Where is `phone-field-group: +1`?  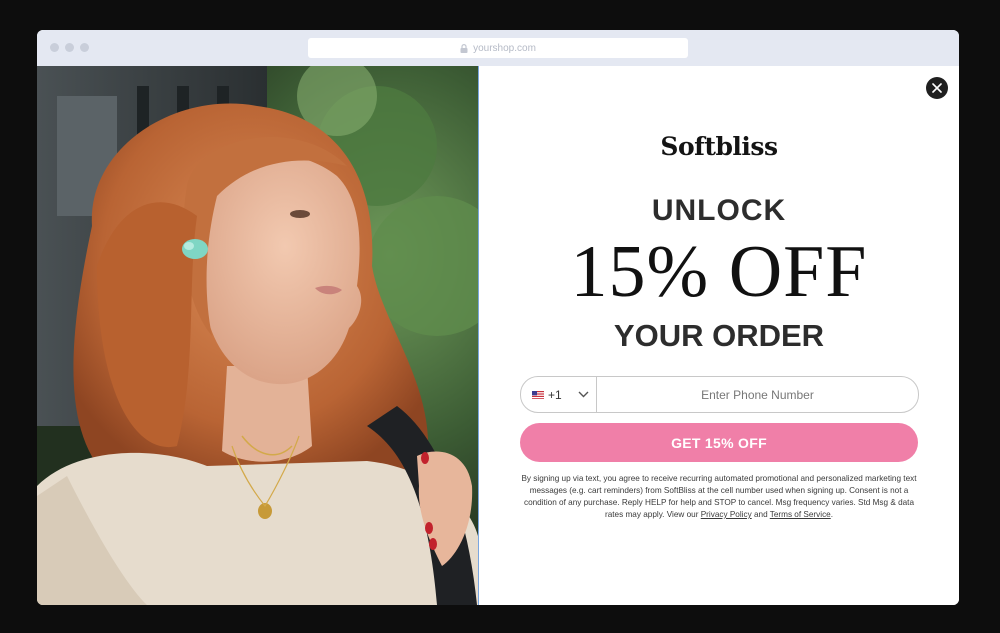
phone-field-group: +1 is located at coordinates (719, 394).